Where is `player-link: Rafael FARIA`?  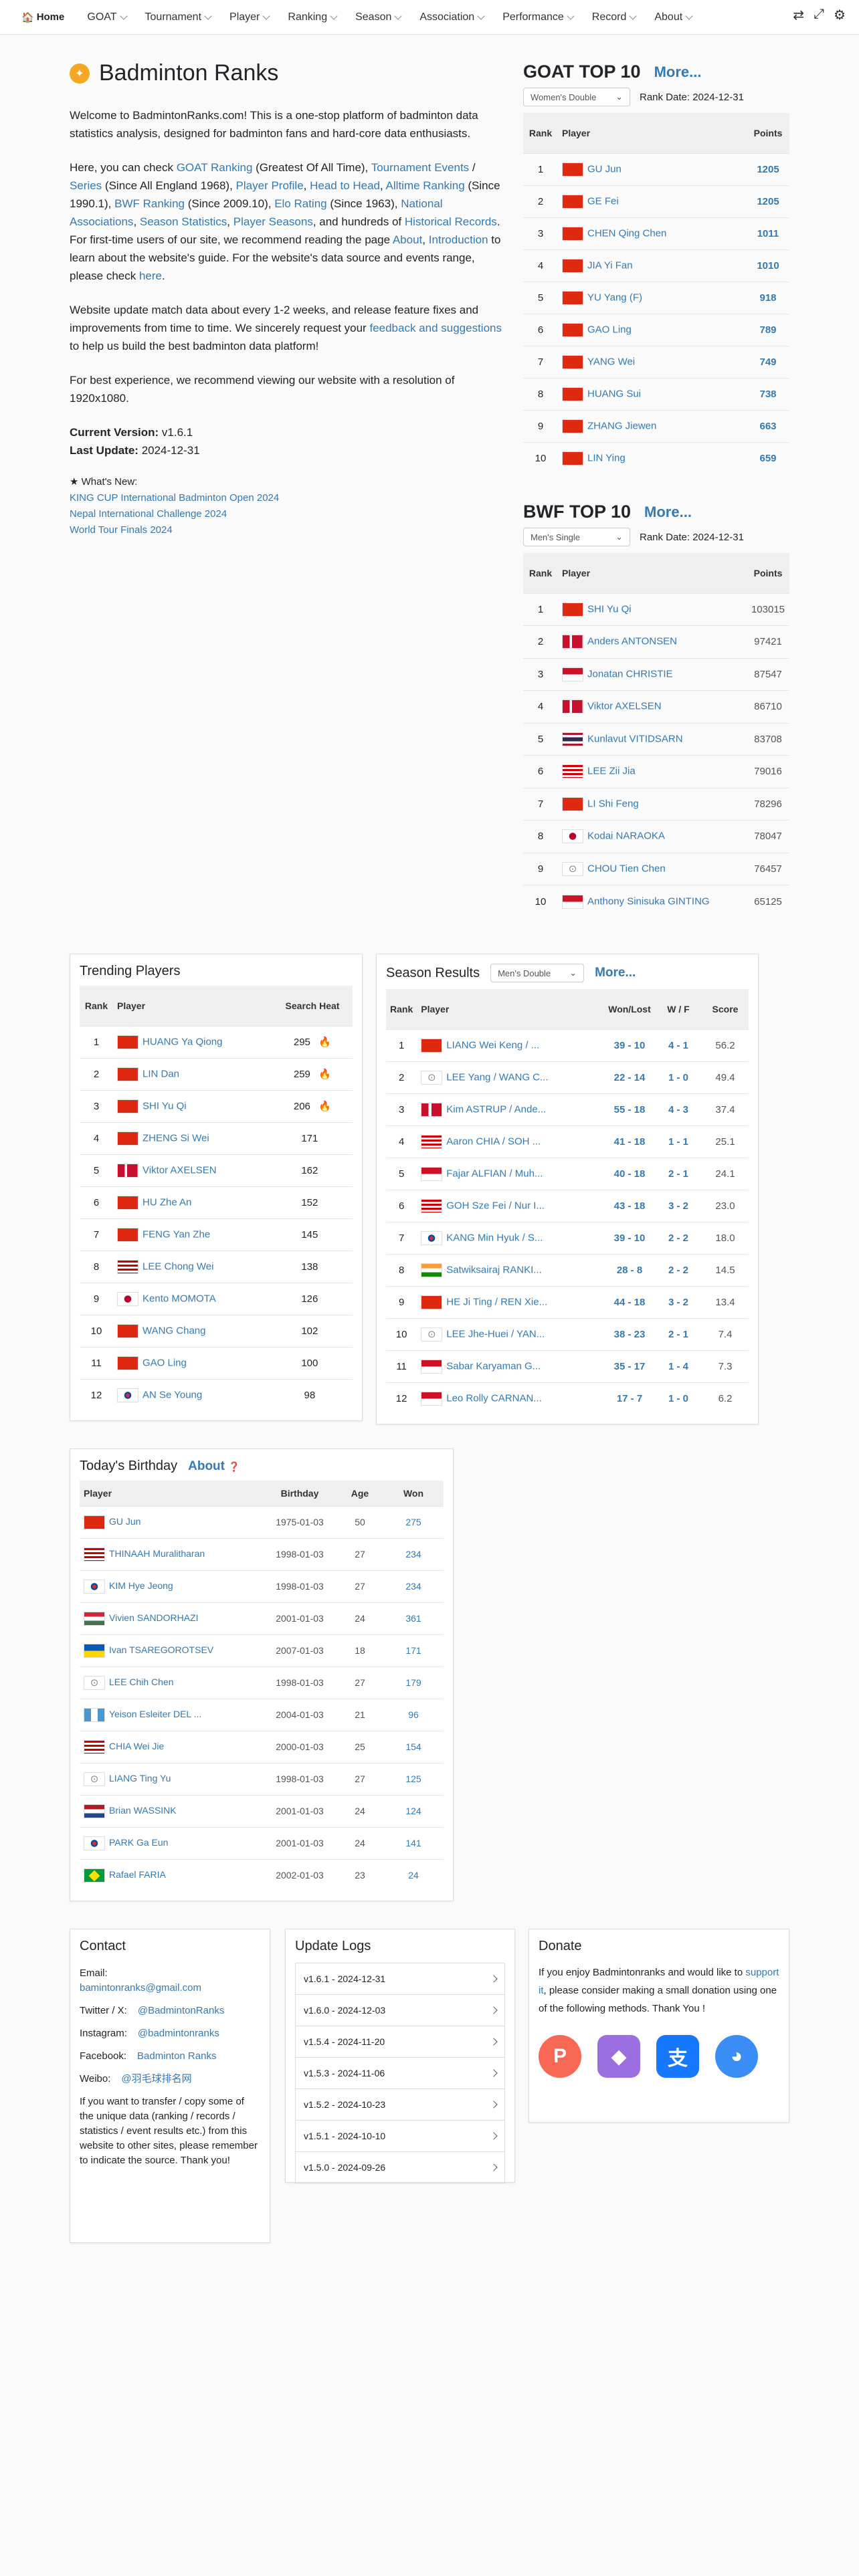
player-link: Rafael FARIA is located at coordinates (137, 1875).